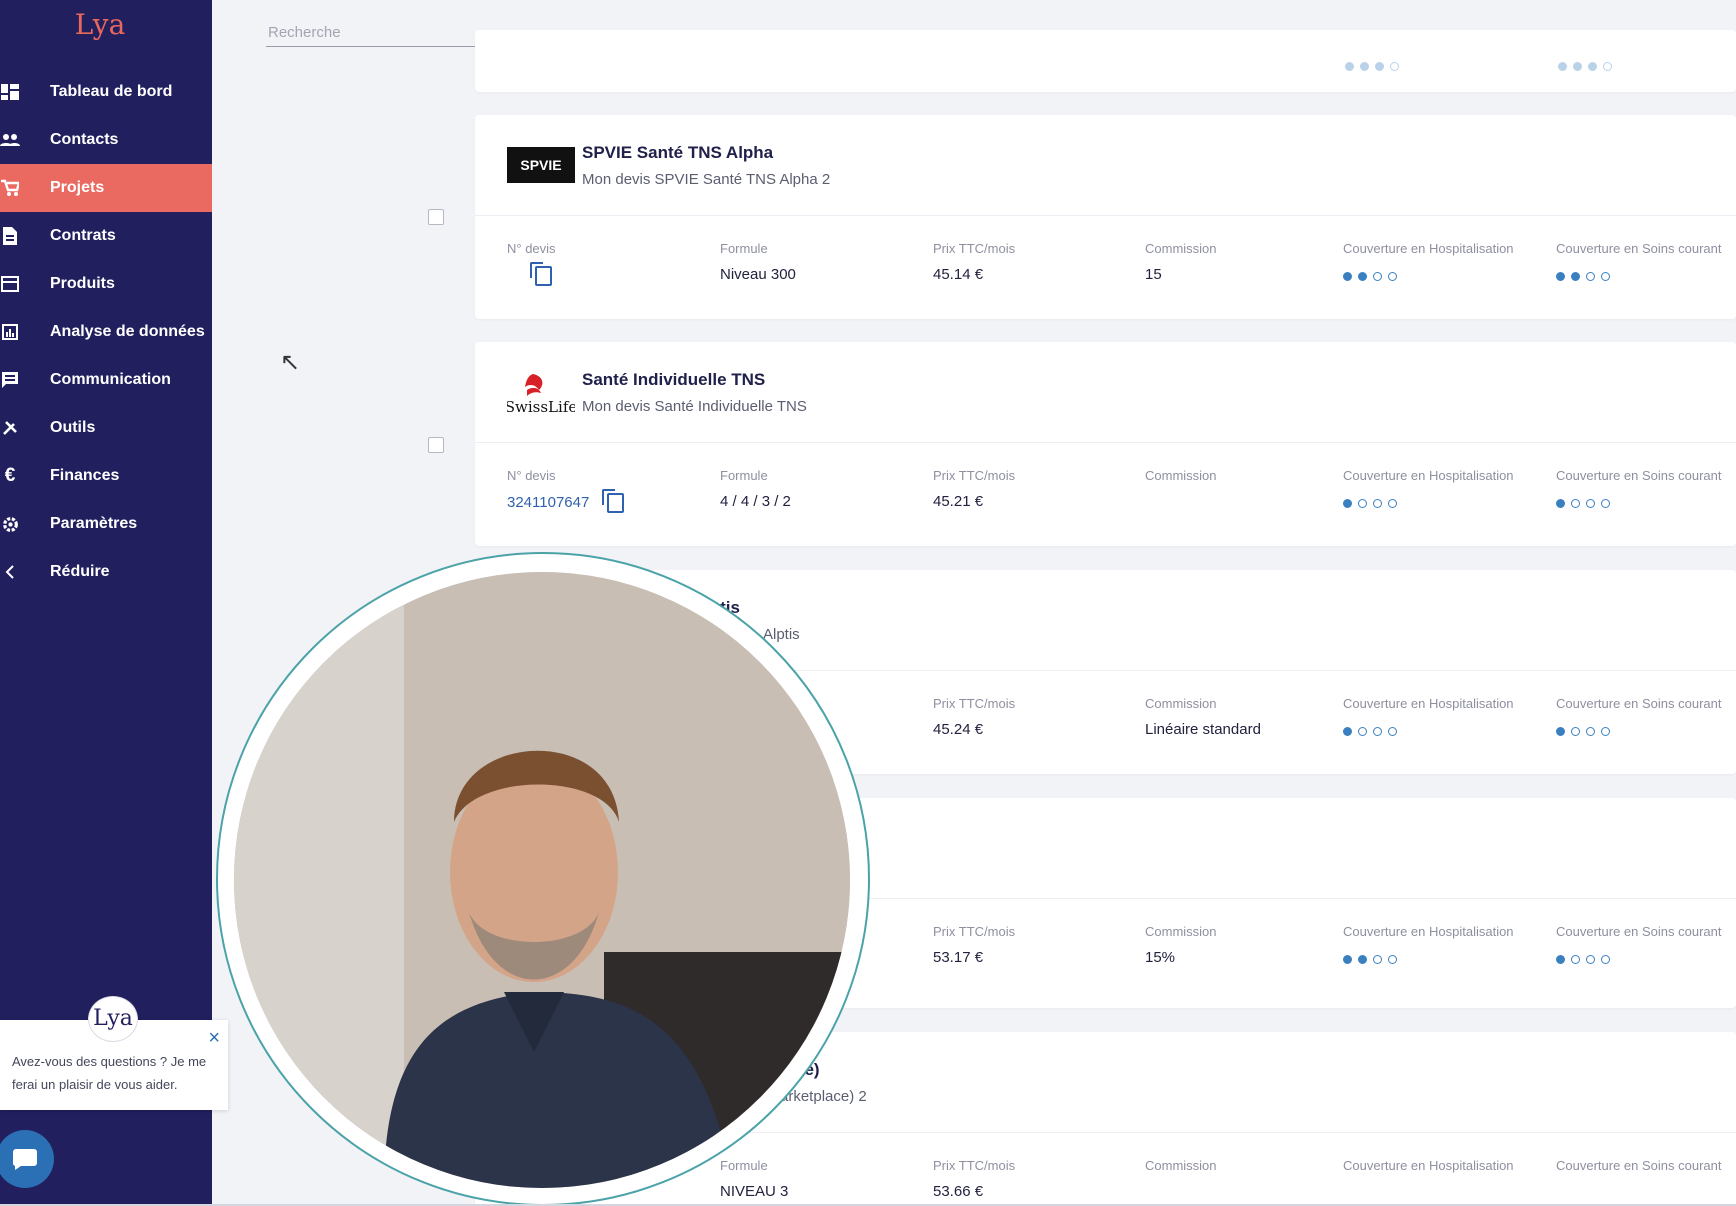  What do you see at coordinates (111, 91) in the screenshot?
I see `sidebar-item-label: Tableau de bord` at bounding box center [111, 91].